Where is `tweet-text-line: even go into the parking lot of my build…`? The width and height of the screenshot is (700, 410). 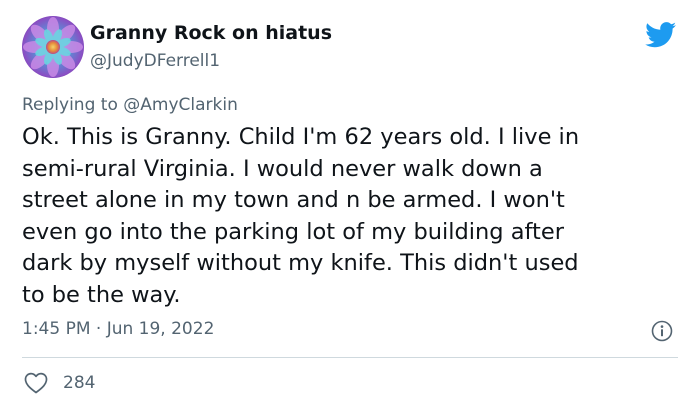 tweet-text-line: even go into the parking lot of my build… is located at coordinates (293, 231).